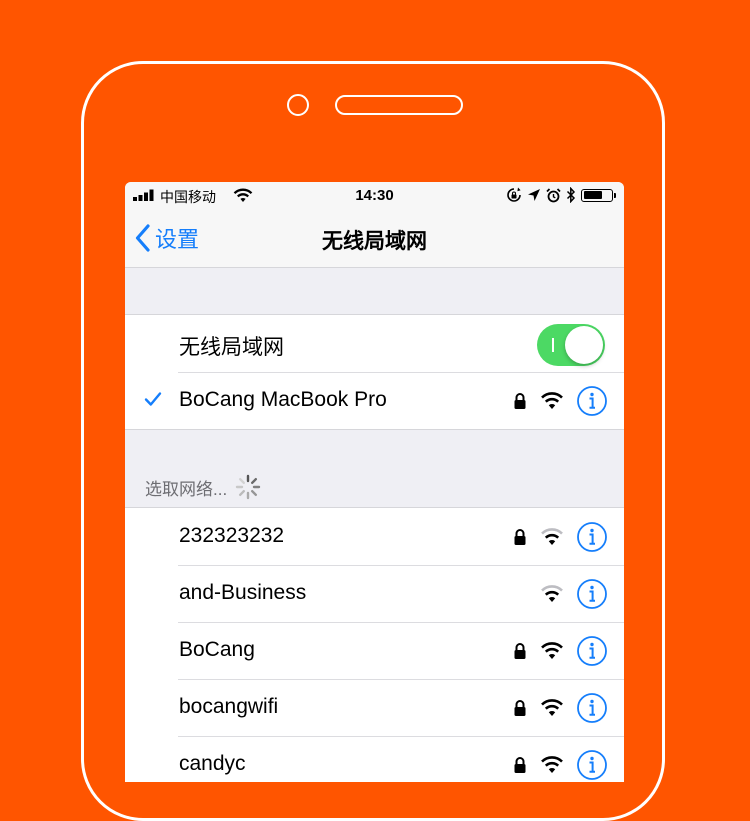 Image resolution: width=750 pixels, height=821 pixels. I want to click on network-name: 232323232, so click(232, 535).